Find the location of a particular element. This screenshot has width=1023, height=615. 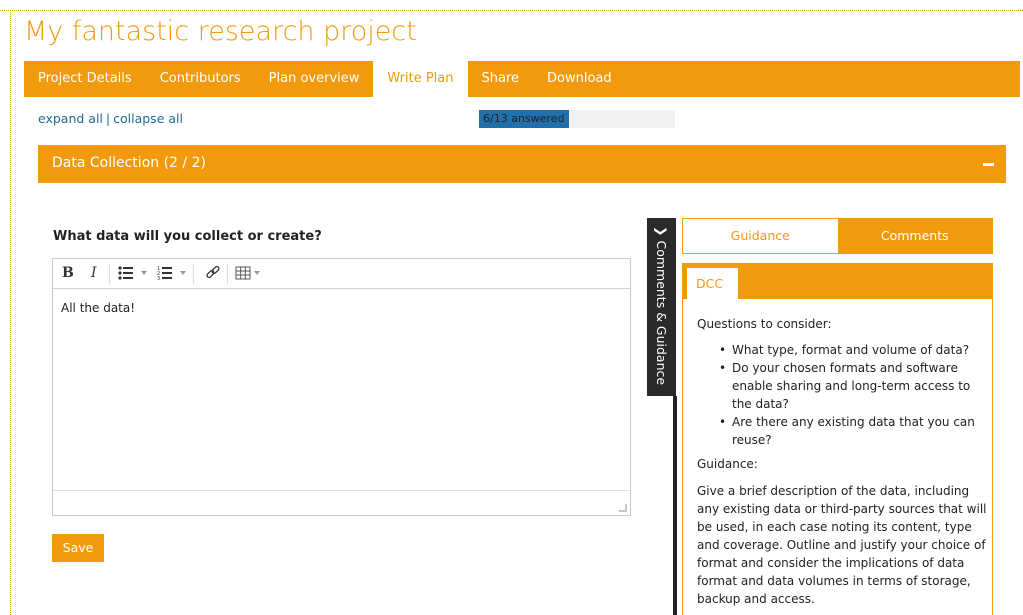

tab-share: Share is located at coordinates (501, 79).